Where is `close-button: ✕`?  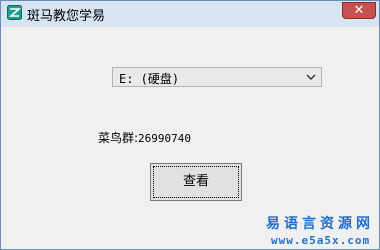
close-button: ✕ is located at coordinates (359, 10).